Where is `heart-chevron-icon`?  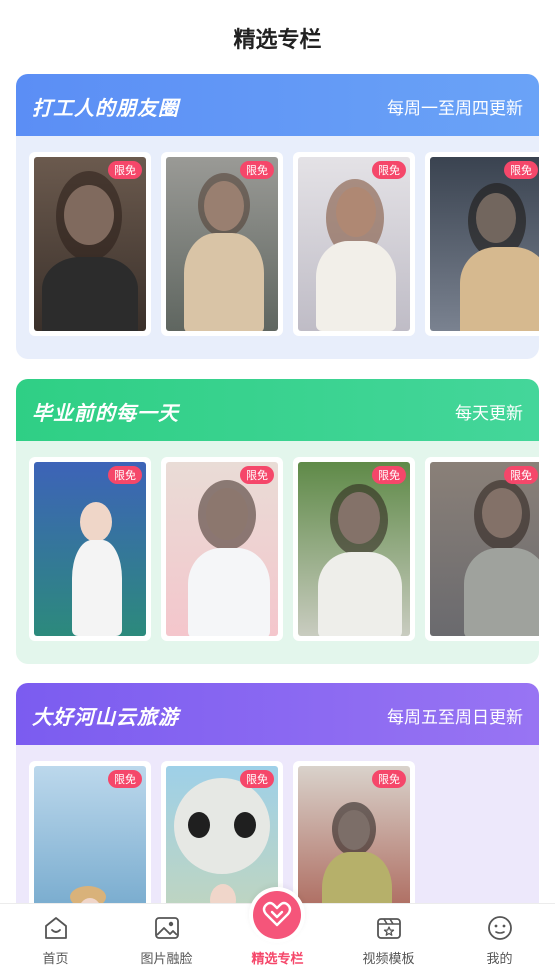 heart-chevron-icon is located at coordinates (277, 914).